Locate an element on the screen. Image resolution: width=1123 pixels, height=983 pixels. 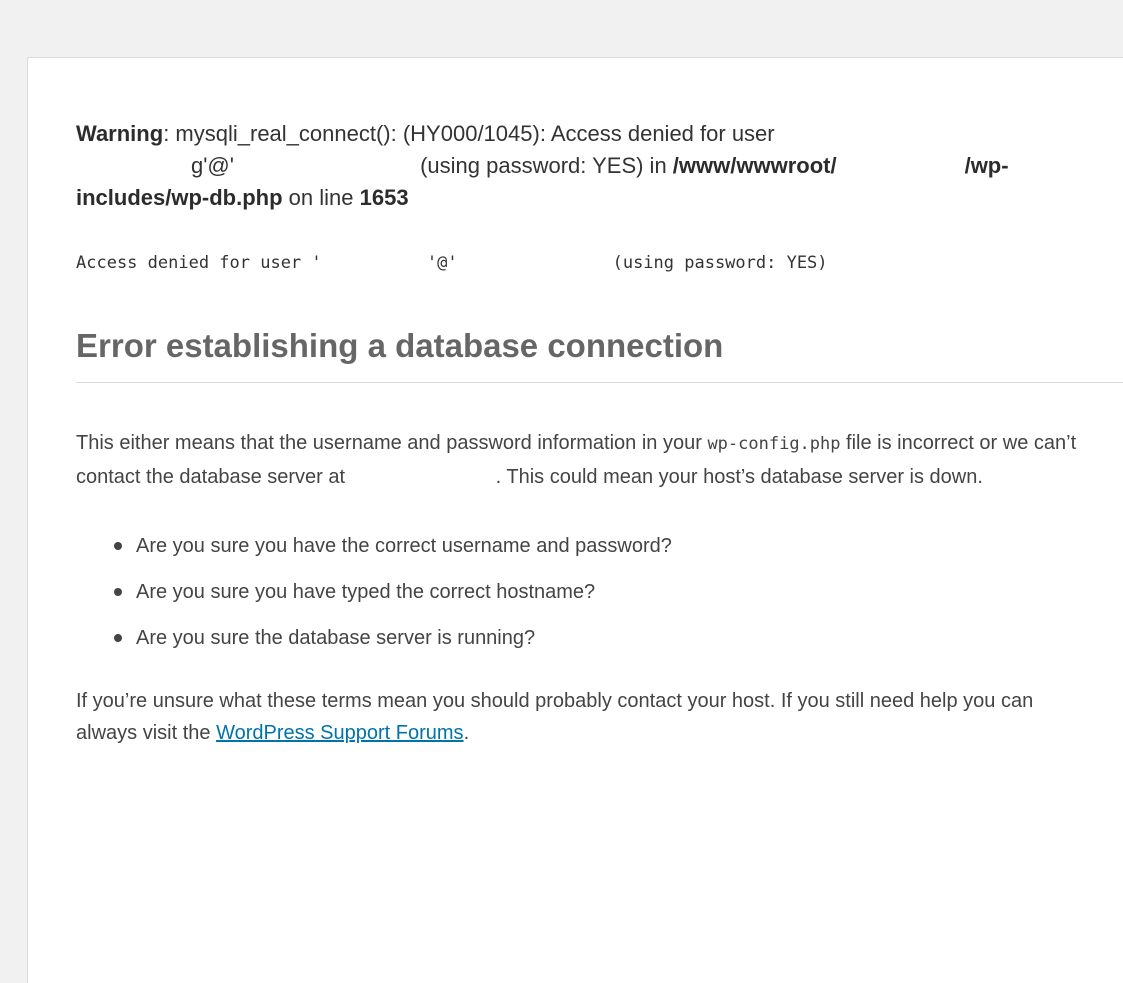
redacted-site-dir is located at coordinates (900, 165).